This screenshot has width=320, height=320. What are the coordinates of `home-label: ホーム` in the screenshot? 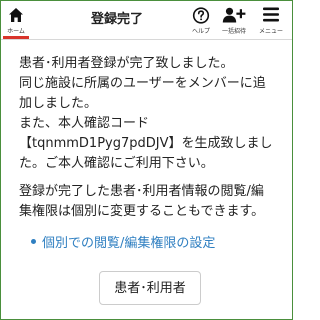 It's located at (16, 31).